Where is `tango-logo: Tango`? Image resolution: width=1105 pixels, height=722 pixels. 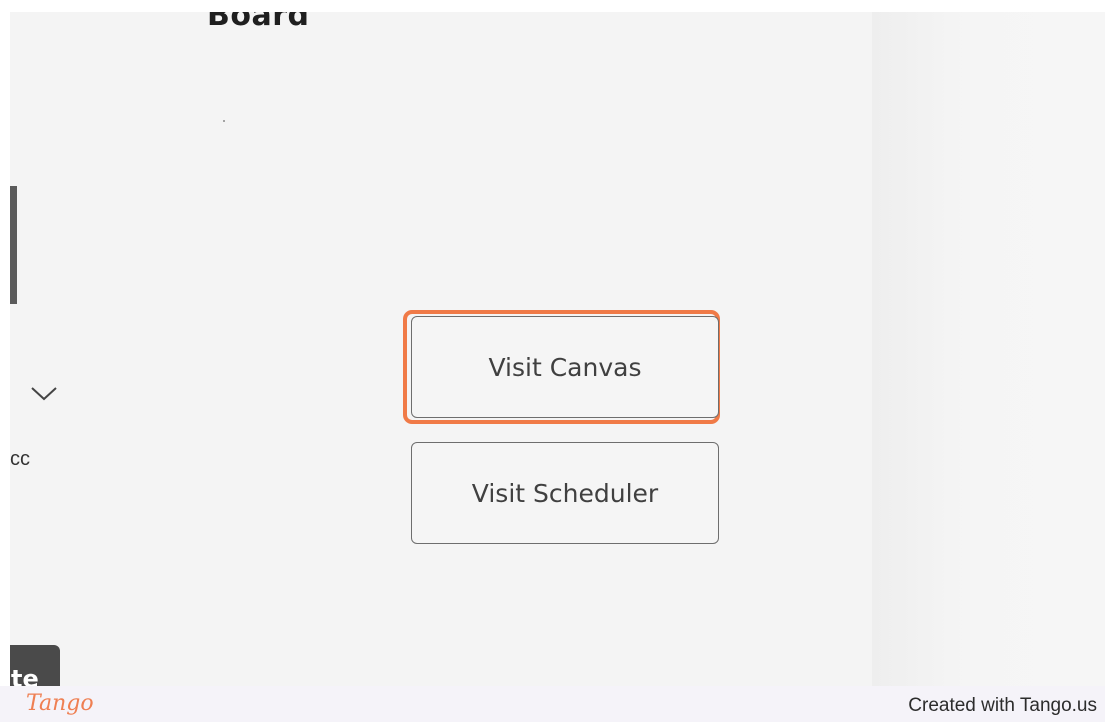 tango-logo: Tango is located at coordinates (60, 703).